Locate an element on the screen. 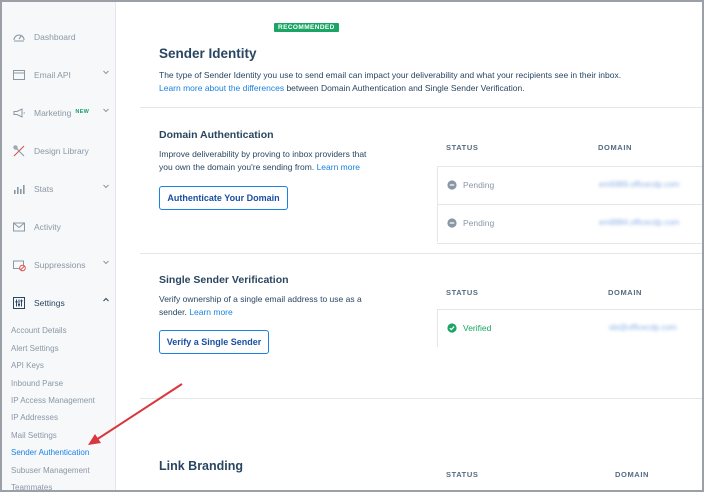 The height and width of the screenshot is (492, 704). sidebar-item-activity: Activity is located at coordinates (59, 227).